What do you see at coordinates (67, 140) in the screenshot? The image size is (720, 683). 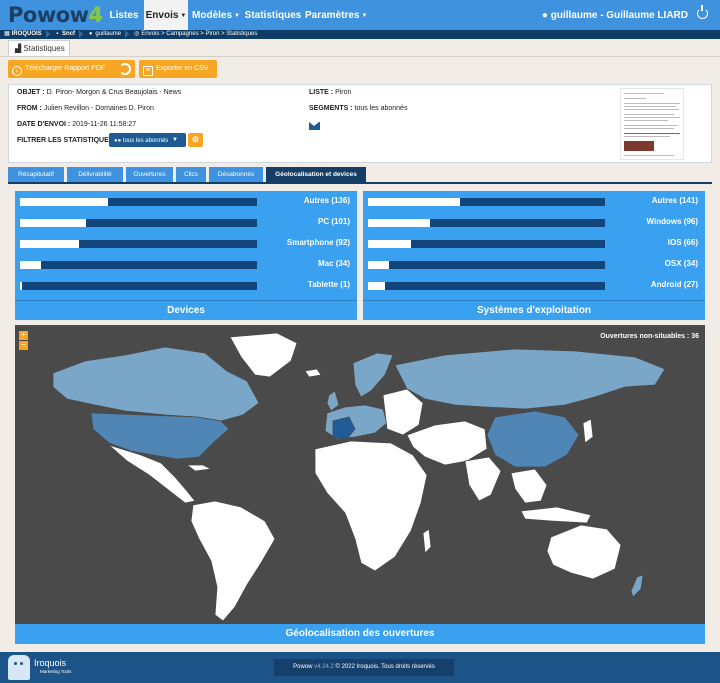 I see `filter-label: FILTRER LES STATISTIQUES :` at bounding box center [67, 140].